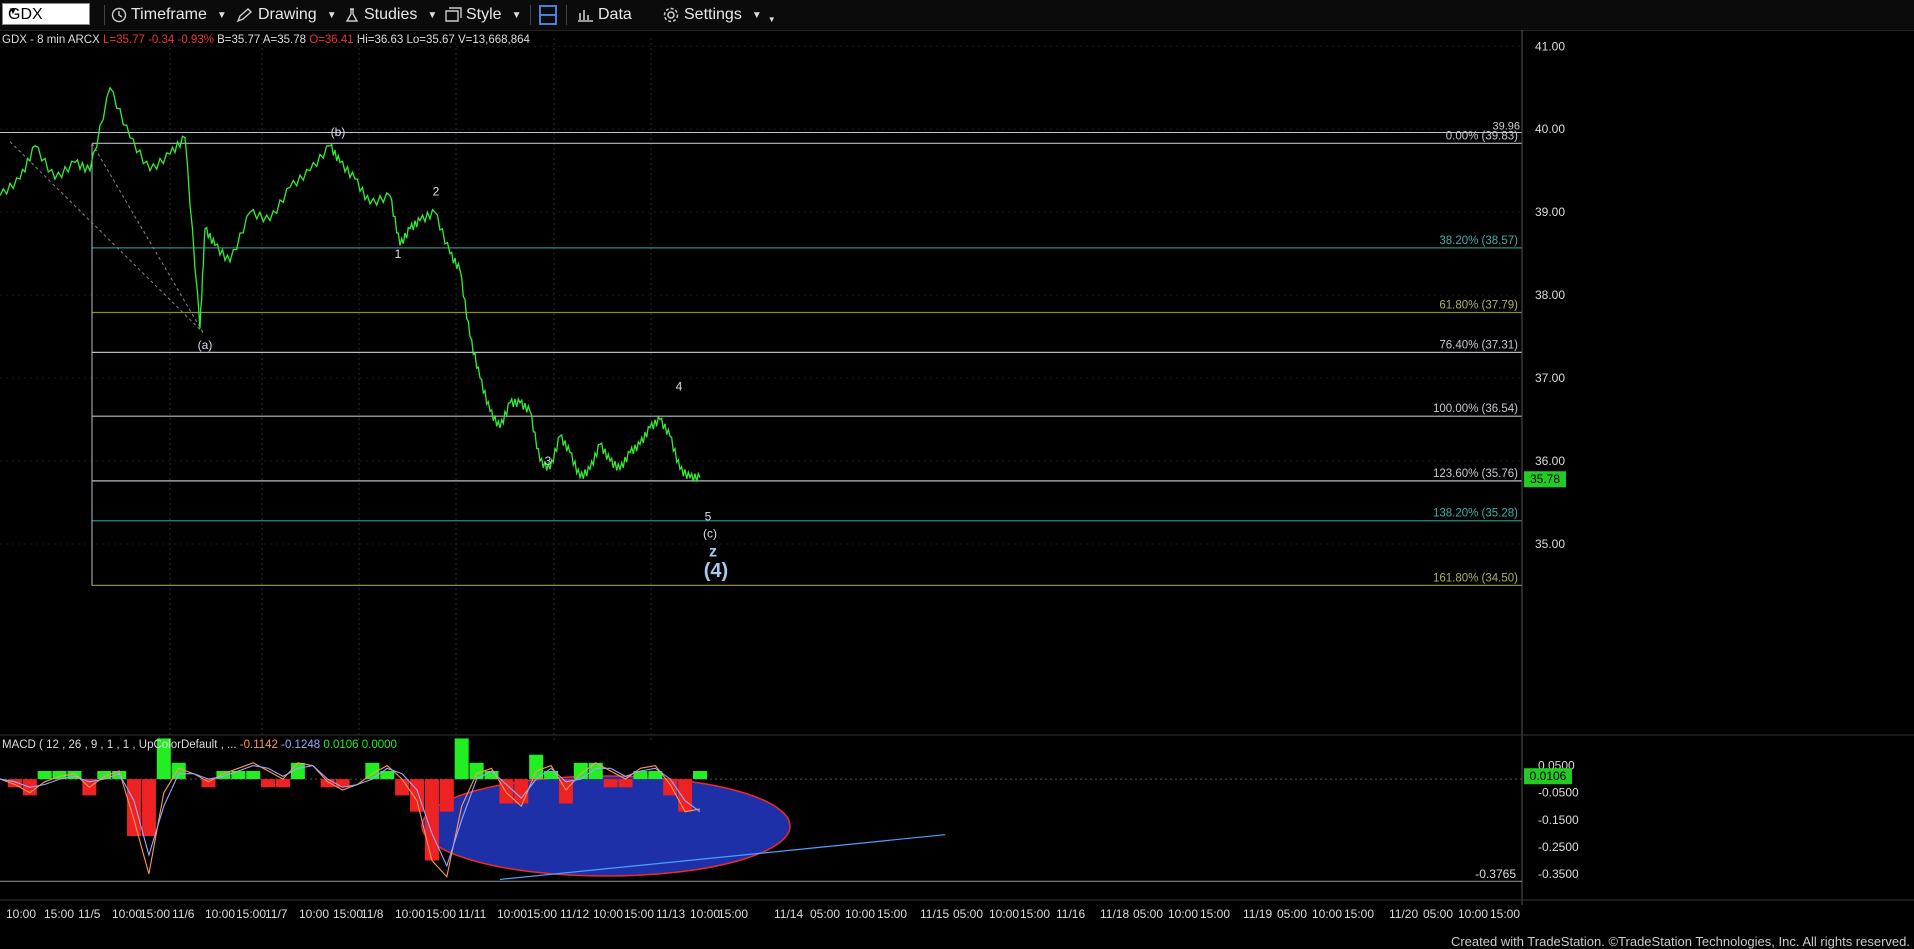 The height and width of the screenshot is (949, 1914). I want to click on wave-label: (4), so click(716, 571).